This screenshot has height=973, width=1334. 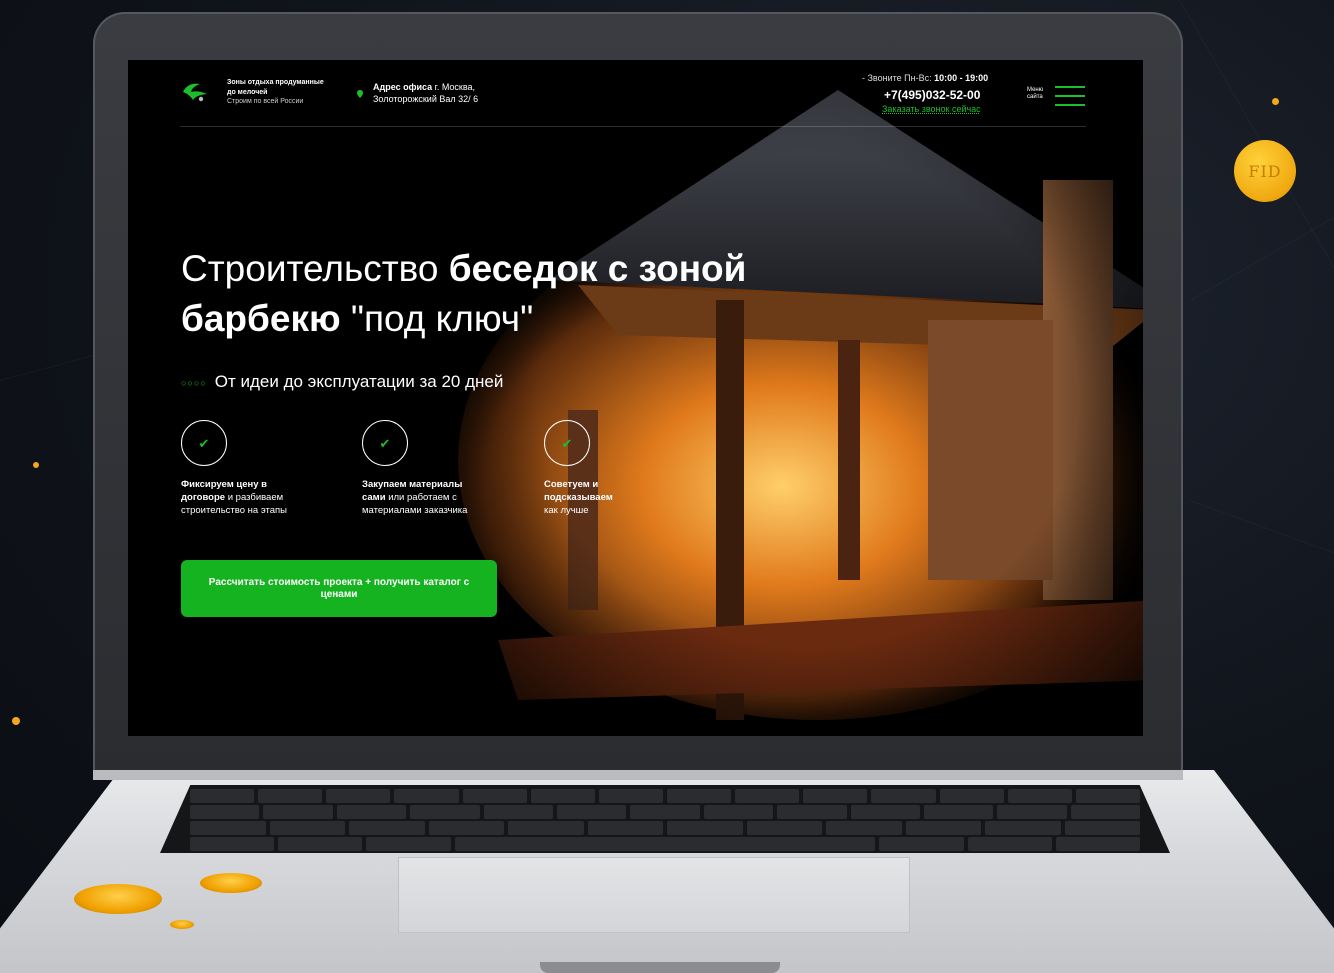 I want to click on logo-icon, so click(x=195, y=92).